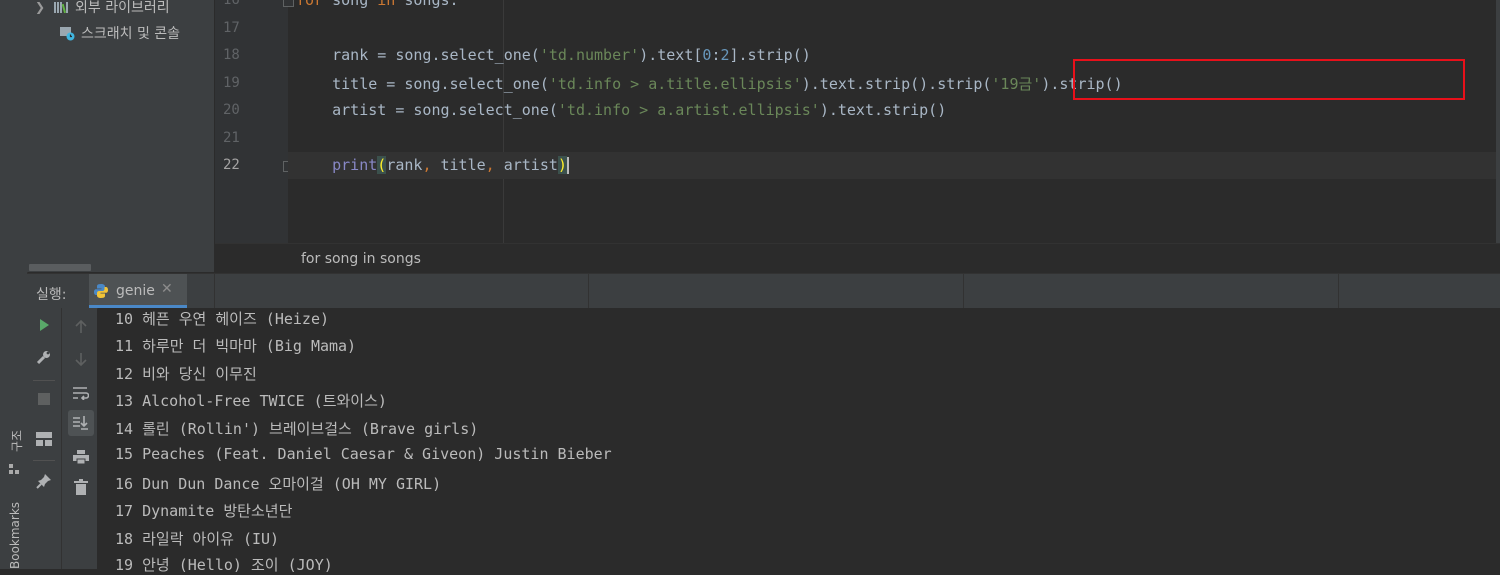 Image resolution: width=1500 pixels, height=575 pixels. I want to click on code-text: ).text[, so click(671, 55).